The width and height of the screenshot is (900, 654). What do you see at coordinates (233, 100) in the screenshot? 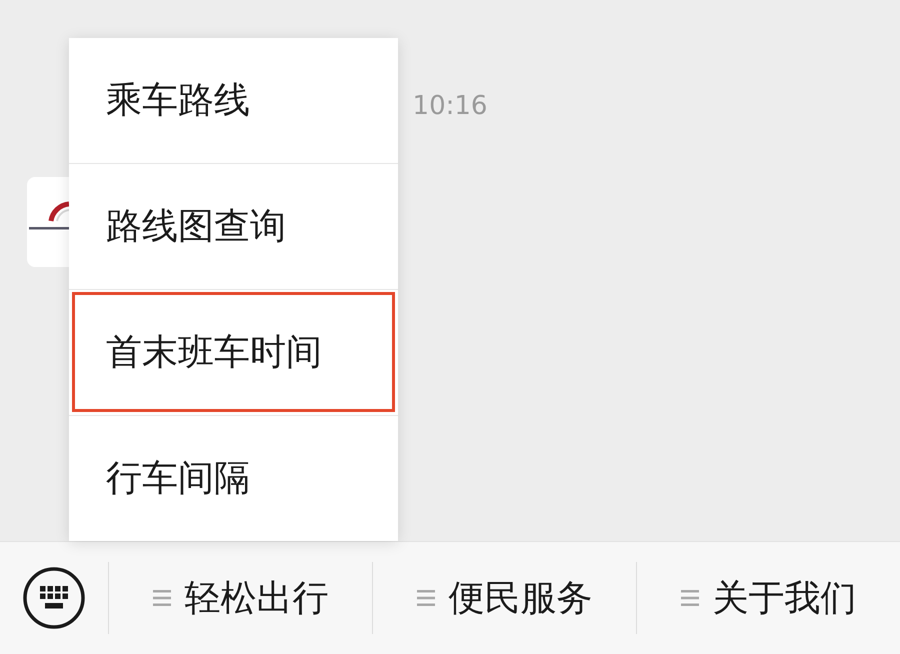
I see `menu-item: 乘车路线` at bounding box center [233, 100].